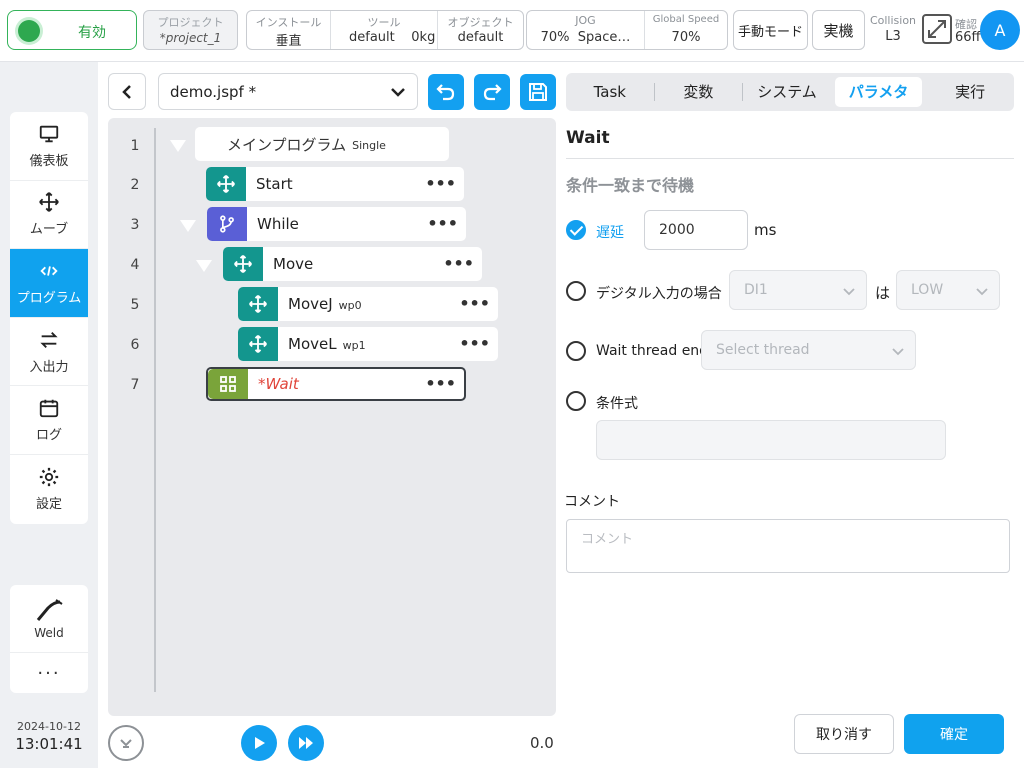 This screenshot has width=1024, height=768. What do you see at coordinates (312, 344) in the screenshot?
I see `node-name: MoveL` at bounding box center [312, 344].